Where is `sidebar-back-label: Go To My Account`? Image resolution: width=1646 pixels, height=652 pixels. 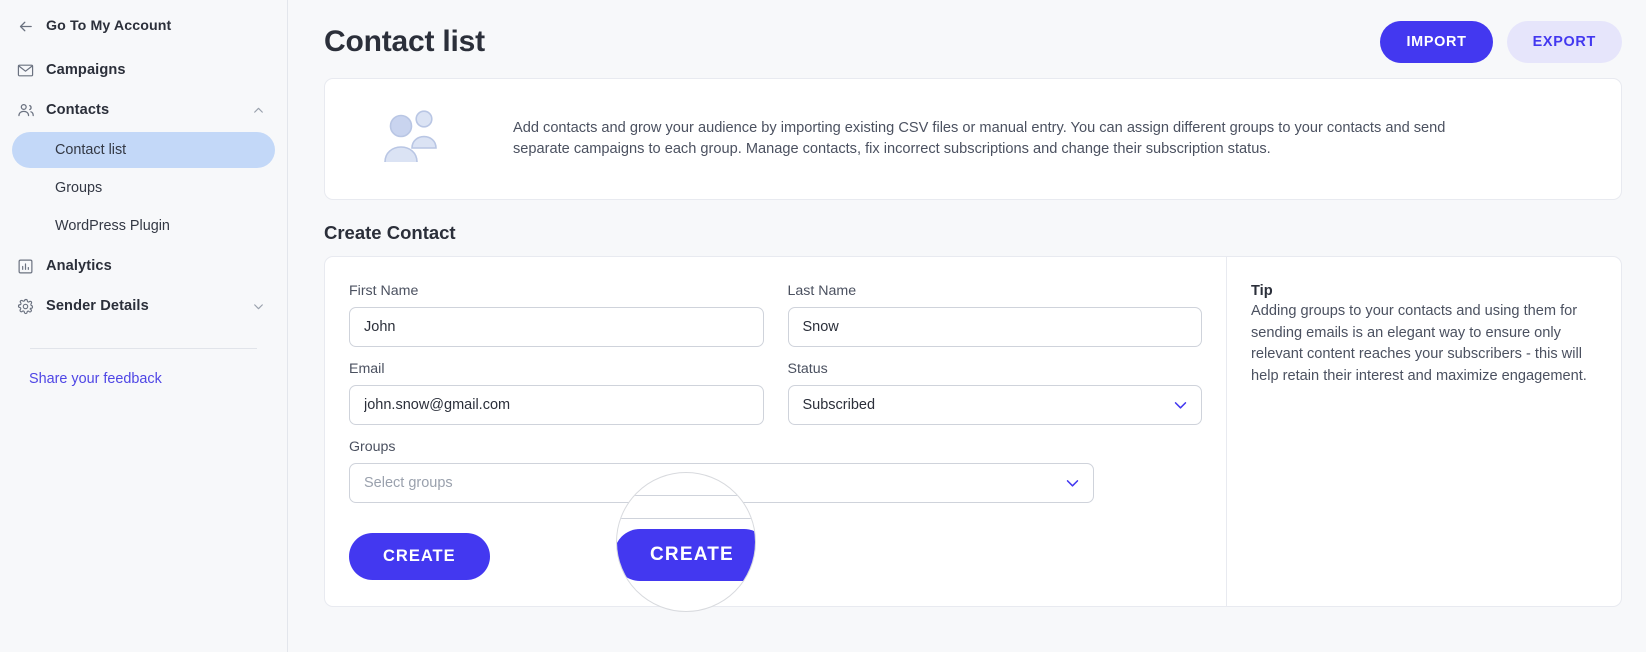 sidebar-back-label: Go To My Account is located at coordinates (109, 26).